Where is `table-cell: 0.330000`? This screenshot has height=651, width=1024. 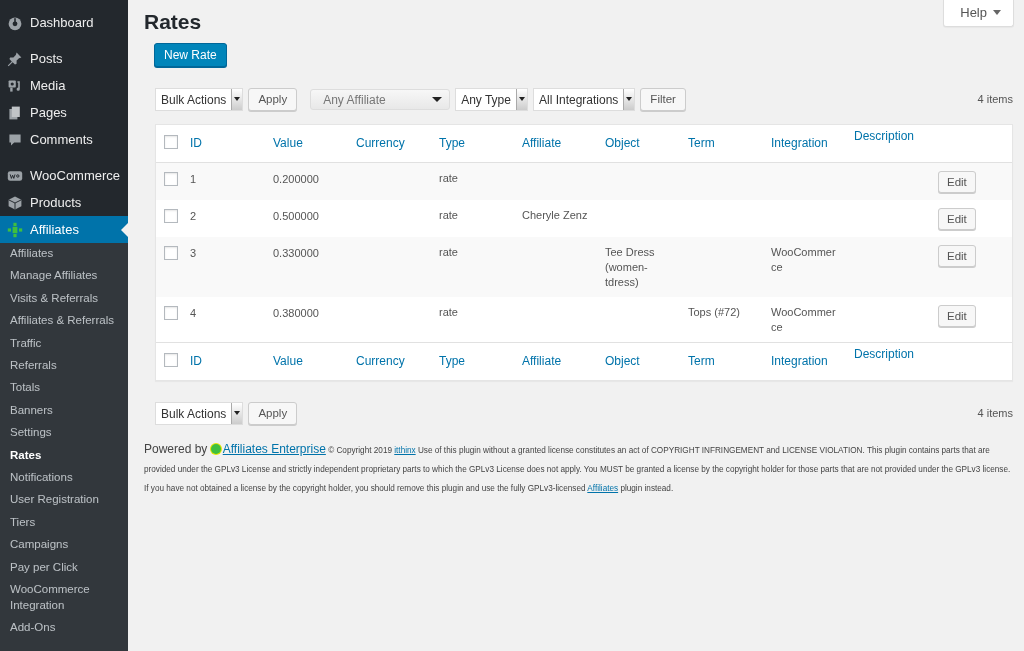
table-cell: 0.330000 is located at coordinates (296, 253).